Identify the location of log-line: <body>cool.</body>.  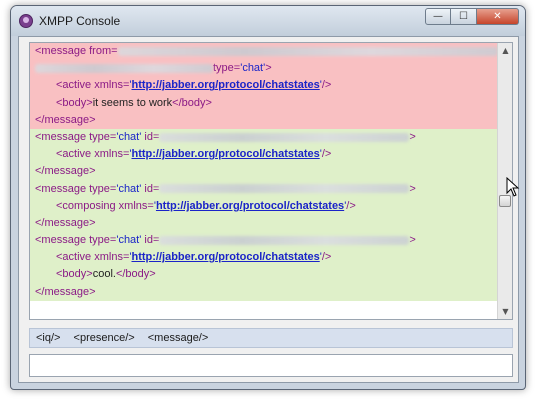
(264, 275).